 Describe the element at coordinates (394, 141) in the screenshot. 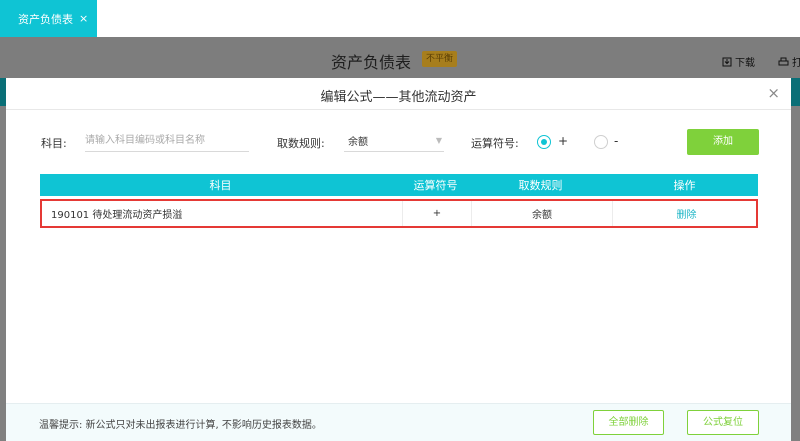

I see `rule-select: 余额 ▼` at that location.